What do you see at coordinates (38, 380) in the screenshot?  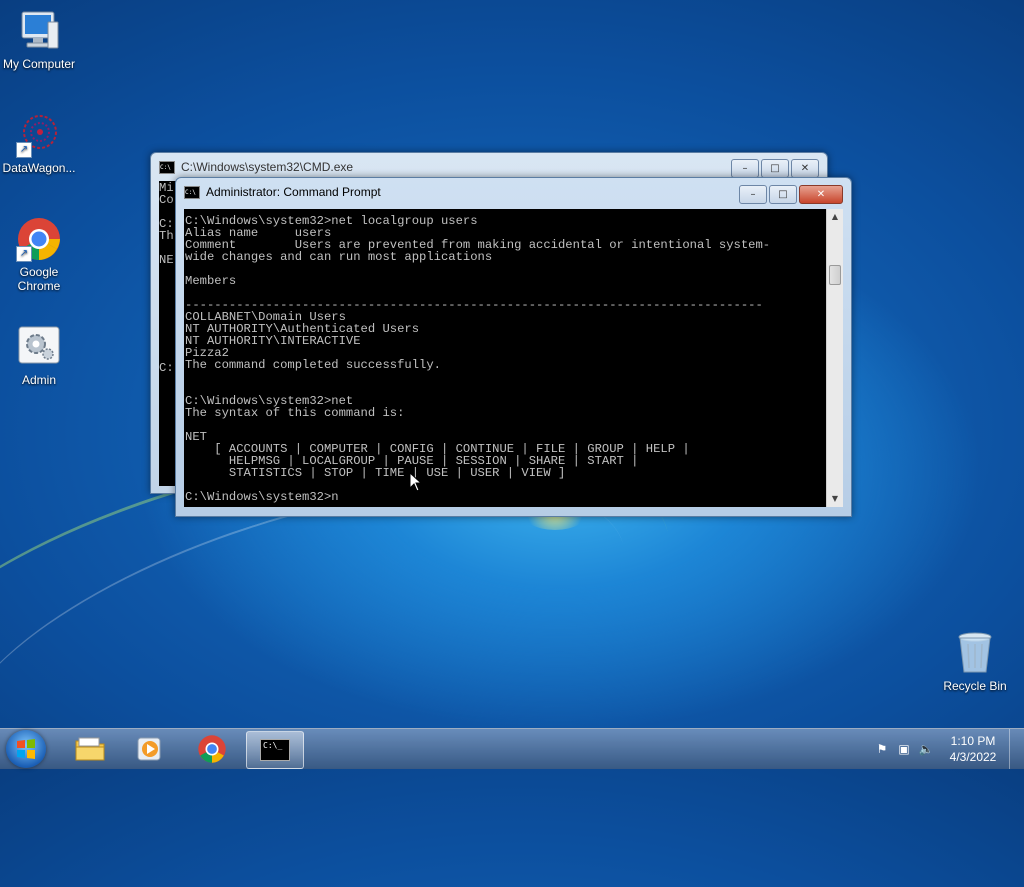 I see `desktop-icon-label: Admin` at bounding box center [38, 380].